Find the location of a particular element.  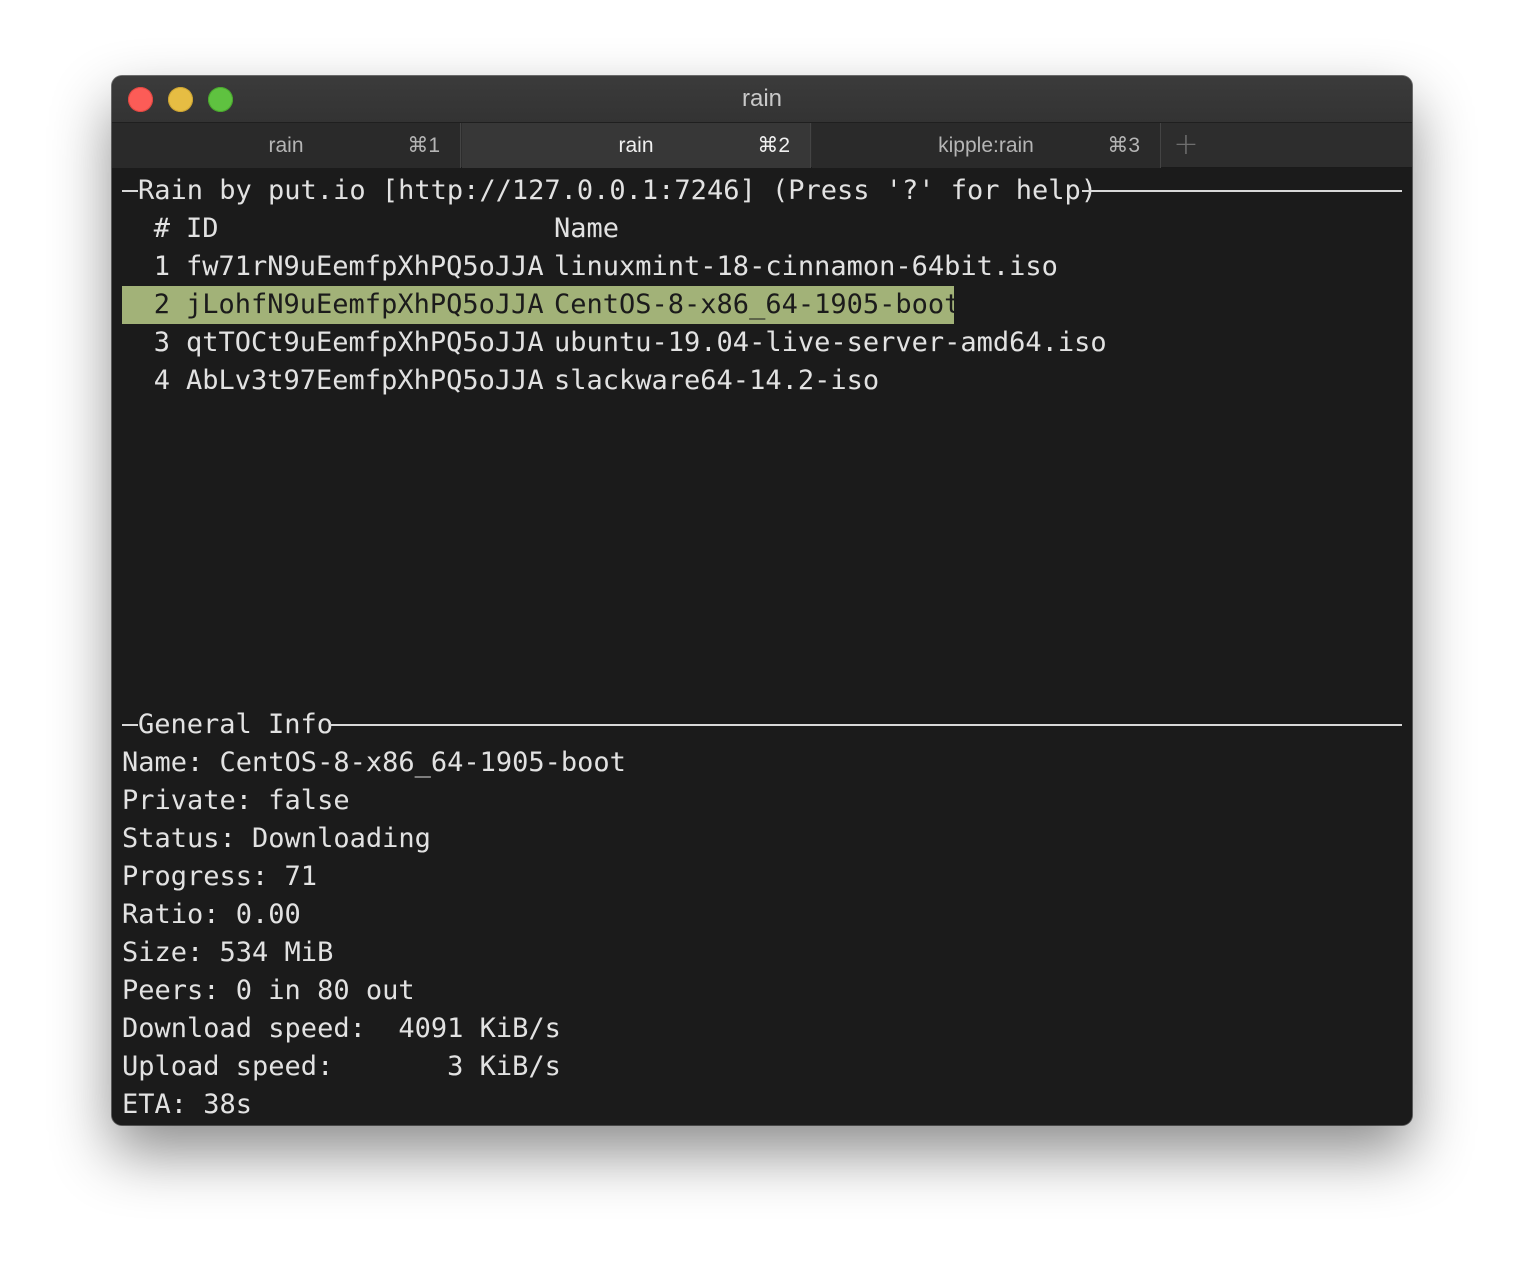

tab-shortcut: ⌘1 is located at coordinates (423, 145).